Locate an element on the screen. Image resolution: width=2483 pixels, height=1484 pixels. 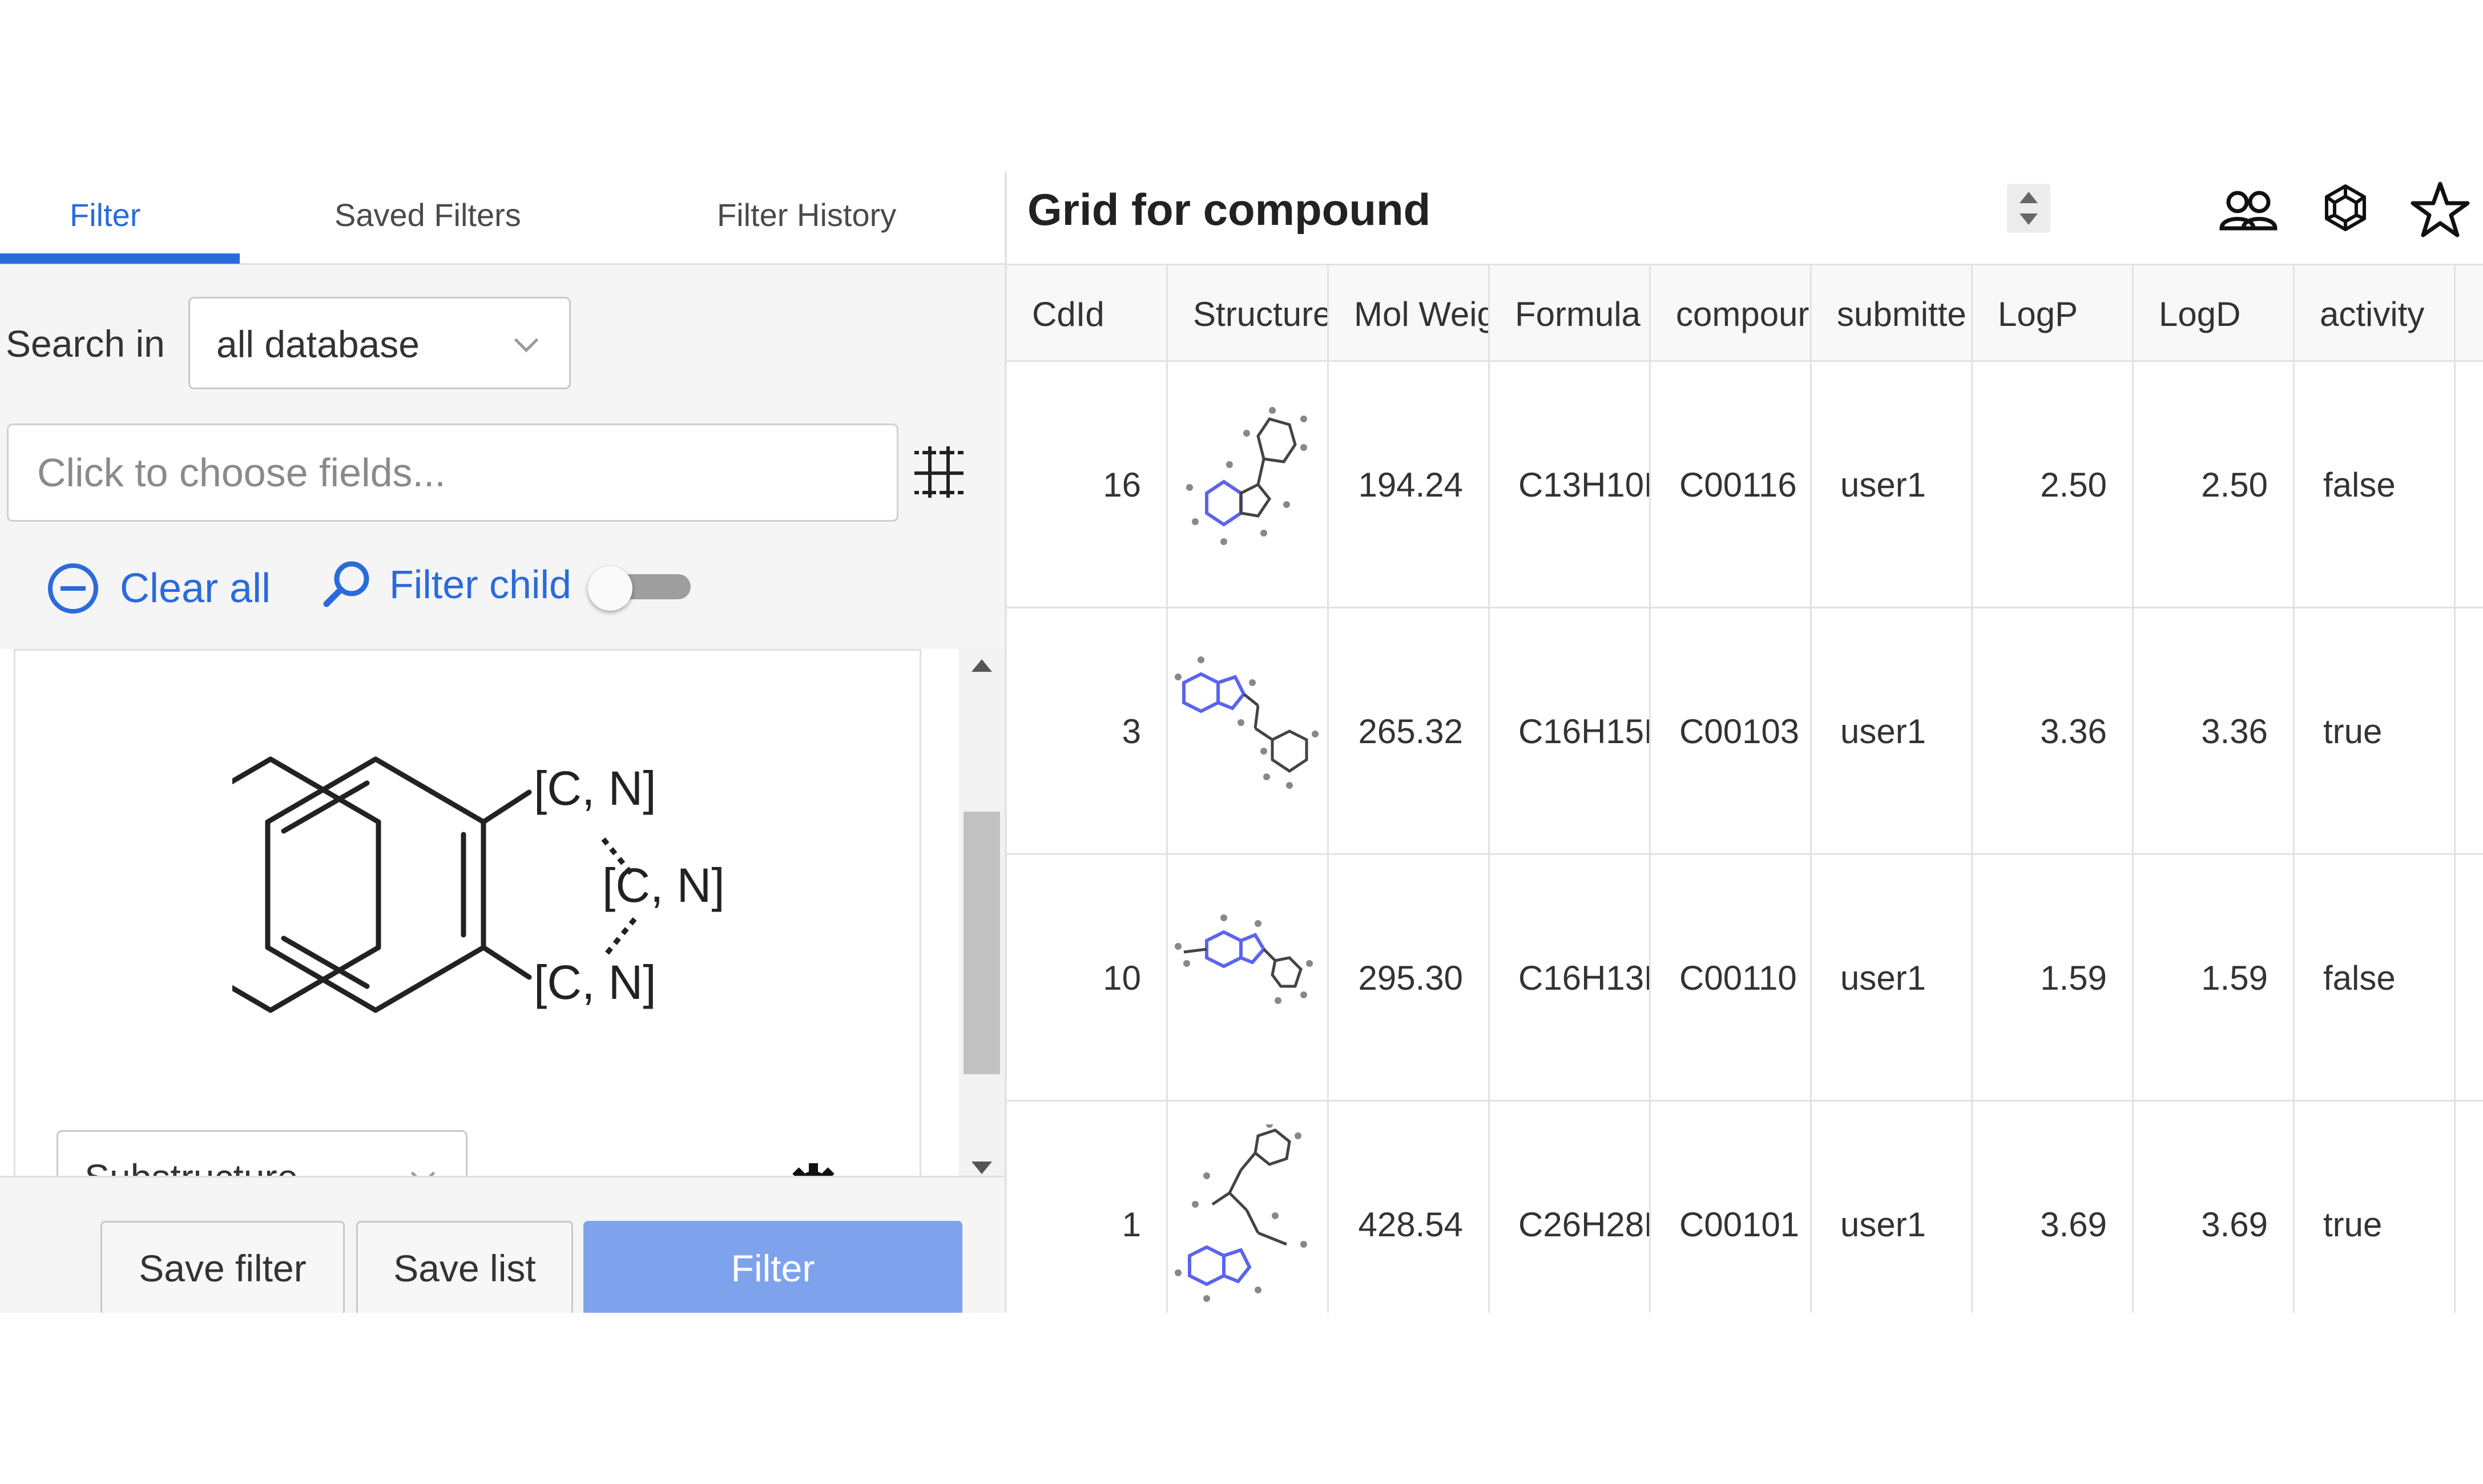
column-header-logp: LogP is located at coordinates (2053, 314).